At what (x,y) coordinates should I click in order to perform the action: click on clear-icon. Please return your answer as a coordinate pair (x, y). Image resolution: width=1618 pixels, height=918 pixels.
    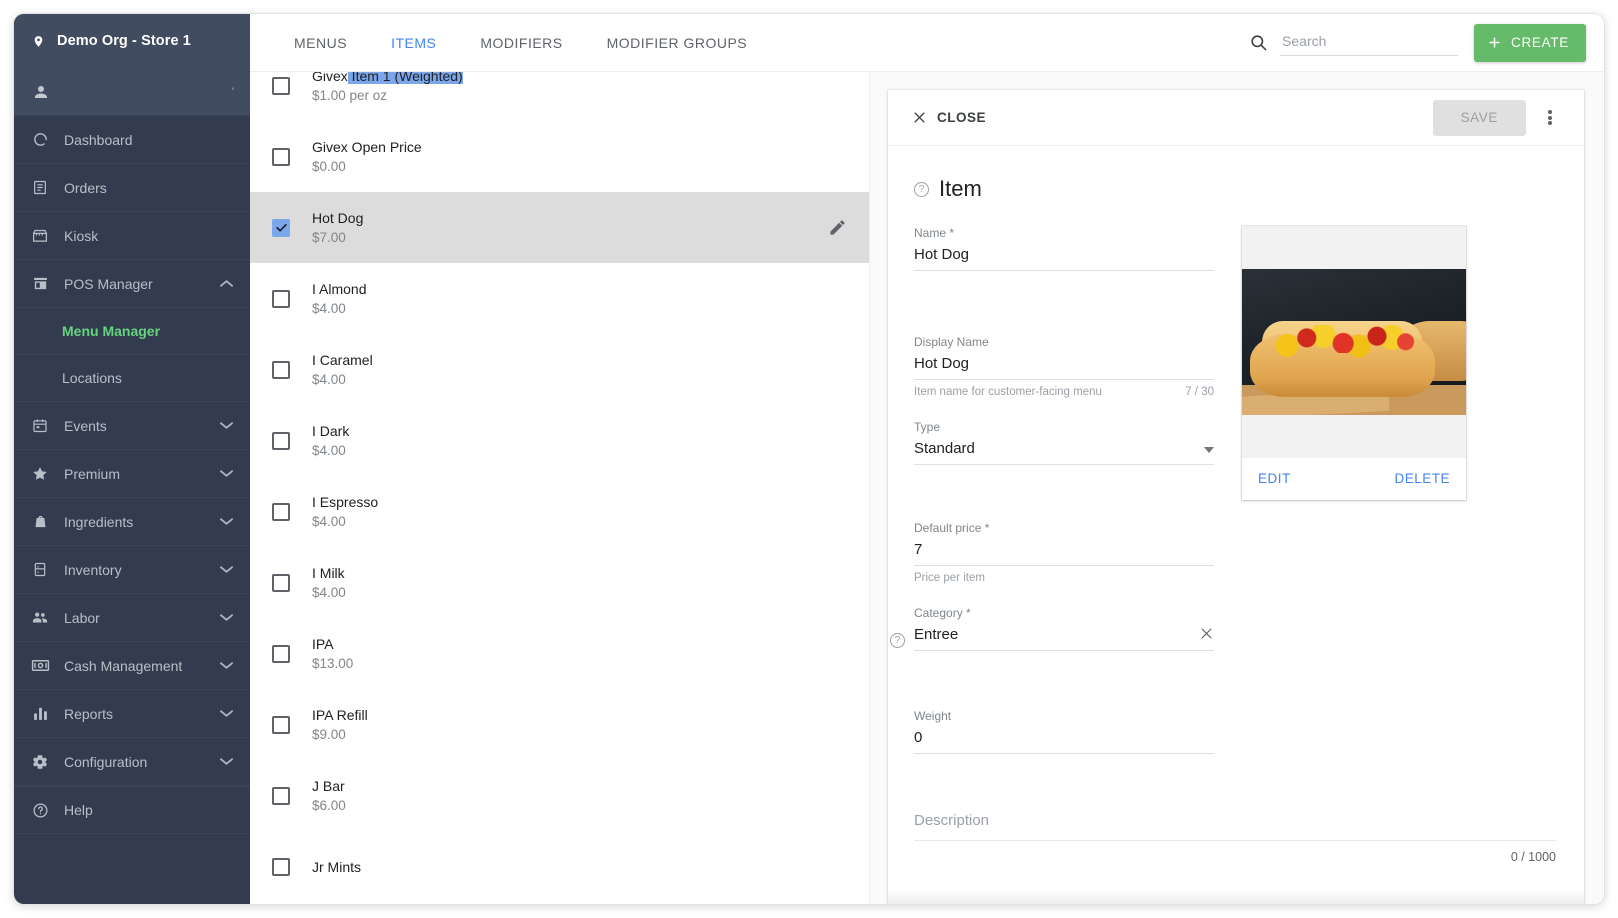
    Looking at the image, I should click on (1206, 633).